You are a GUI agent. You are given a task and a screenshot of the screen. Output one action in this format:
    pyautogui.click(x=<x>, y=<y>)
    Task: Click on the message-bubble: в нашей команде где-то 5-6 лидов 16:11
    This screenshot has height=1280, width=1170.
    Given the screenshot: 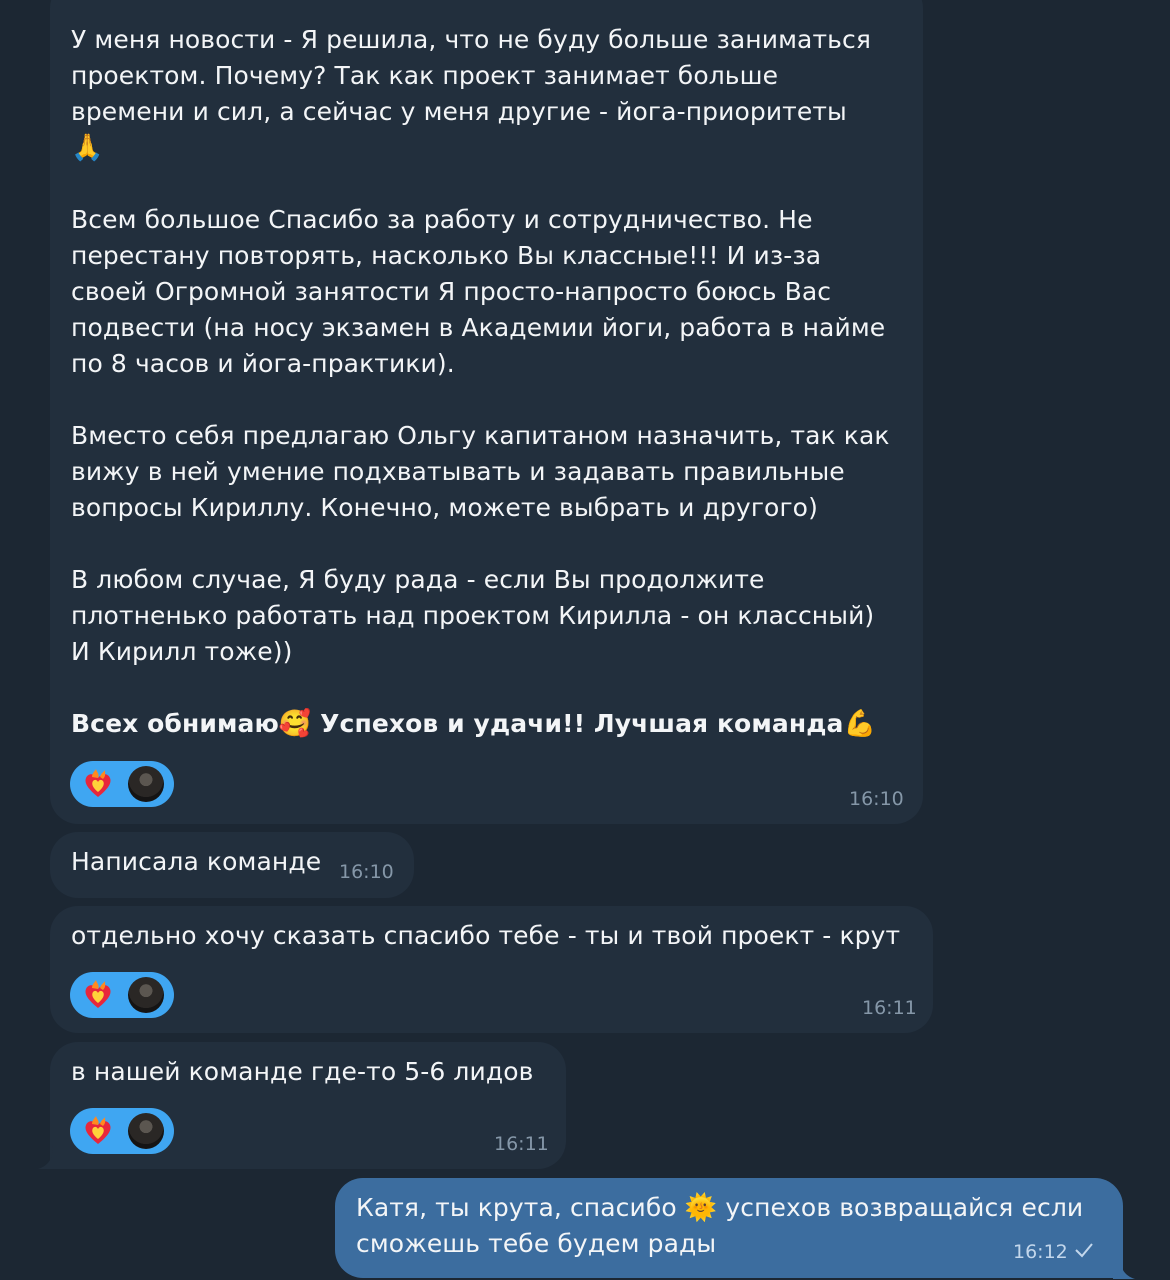 What is the action you would take?
    pyautogui.click(x=308, y=1105)
    